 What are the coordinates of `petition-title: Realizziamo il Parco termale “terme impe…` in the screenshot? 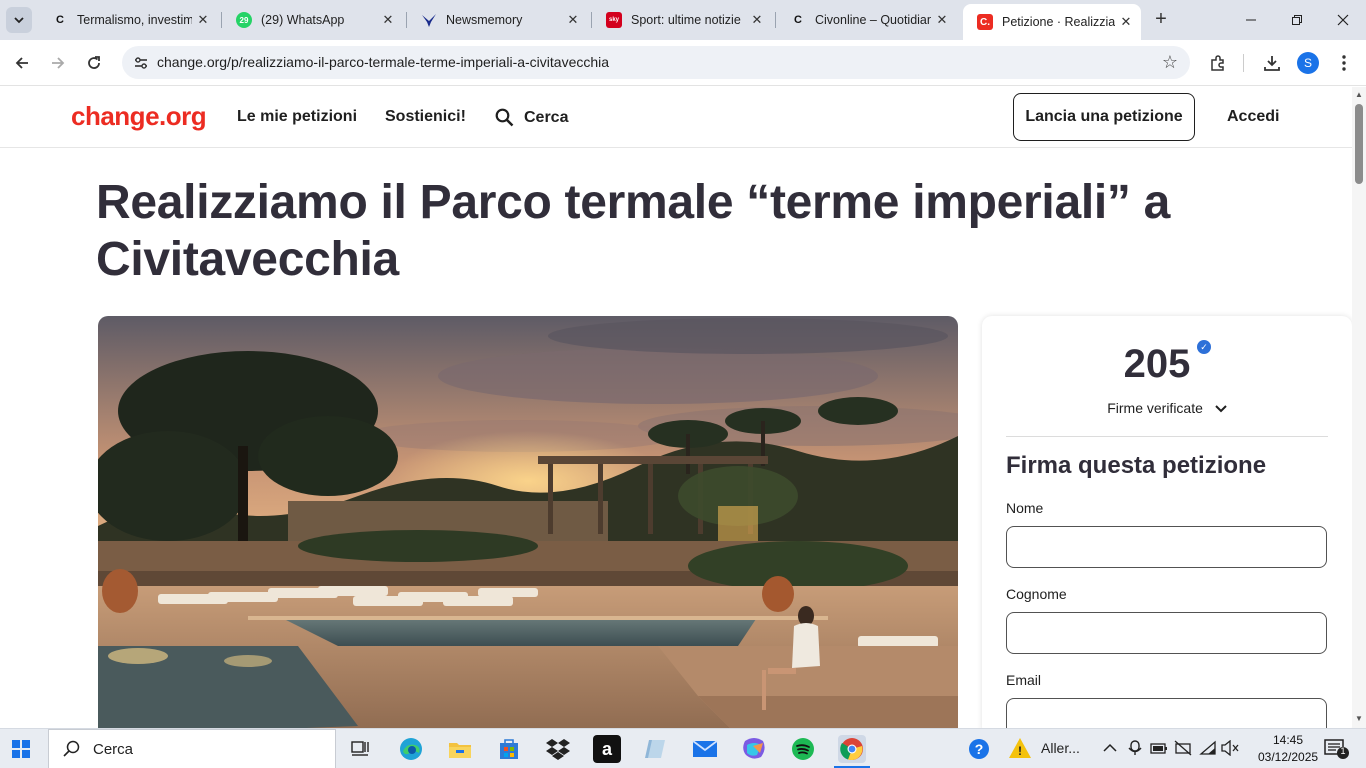 It's located at (633, 231).